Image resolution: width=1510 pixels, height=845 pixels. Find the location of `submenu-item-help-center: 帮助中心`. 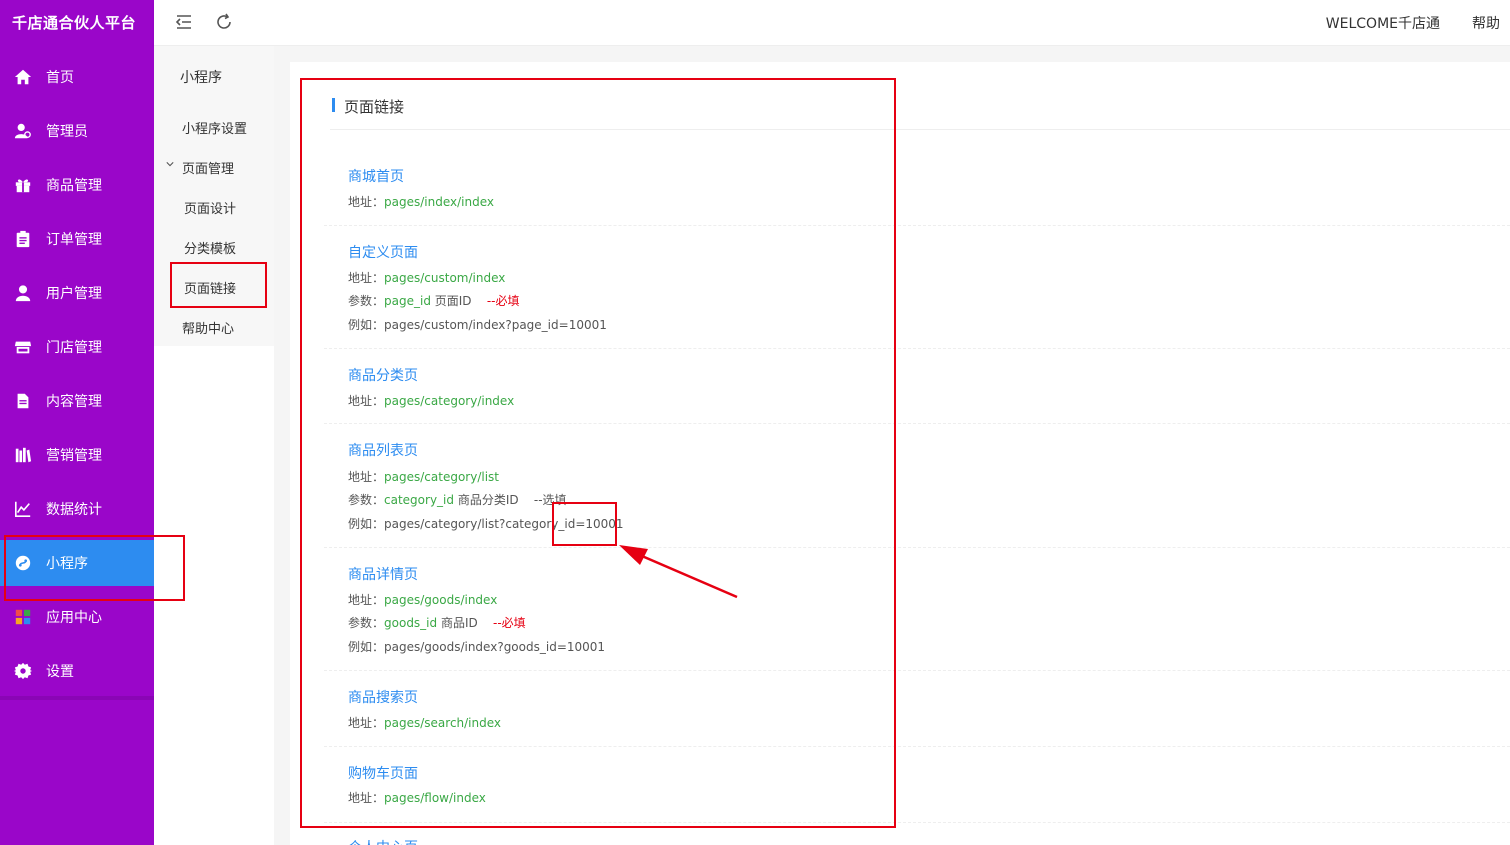

submenu-item-help-center: 帮助中心 is located at coordinates (208, 327).